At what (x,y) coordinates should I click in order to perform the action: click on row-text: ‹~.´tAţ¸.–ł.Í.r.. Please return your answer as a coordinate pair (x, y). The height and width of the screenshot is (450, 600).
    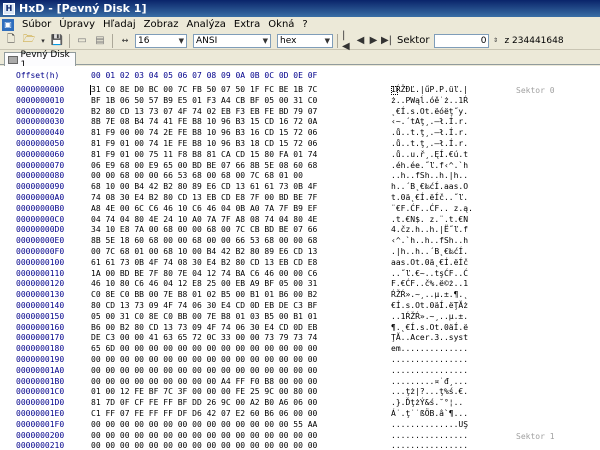
    Looking at the image, I should click on (446, 122).